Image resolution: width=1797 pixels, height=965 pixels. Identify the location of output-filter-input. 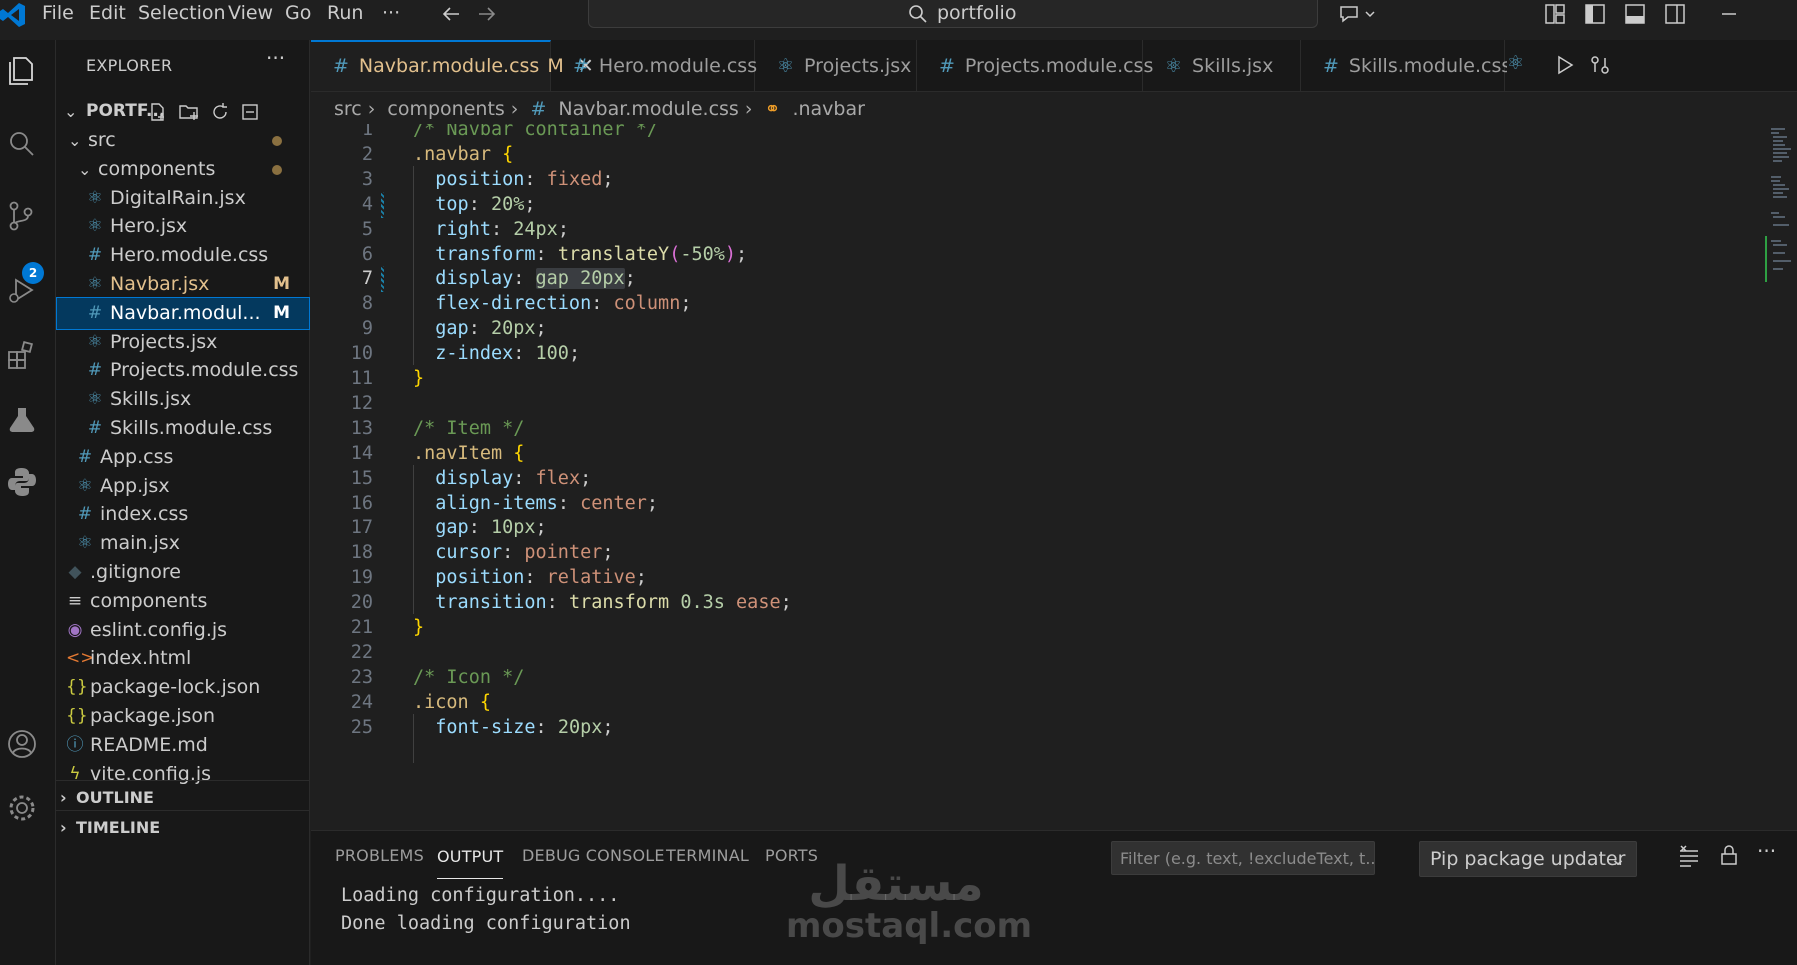
(1243, 858).